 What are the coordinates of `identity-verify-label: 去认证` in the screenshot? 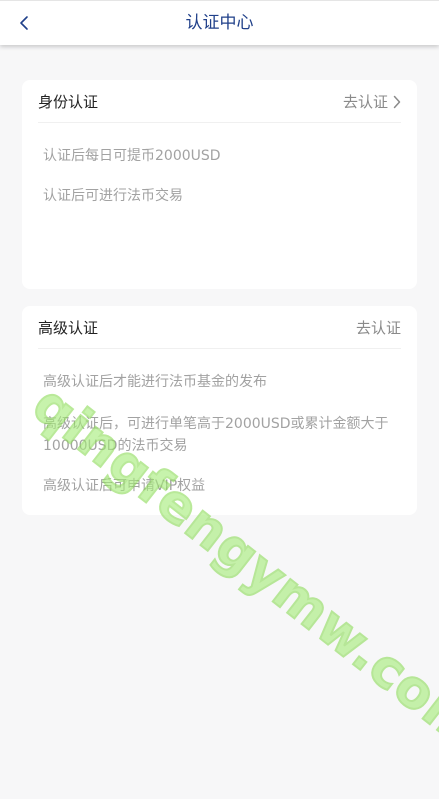 It's located at (365, 102).